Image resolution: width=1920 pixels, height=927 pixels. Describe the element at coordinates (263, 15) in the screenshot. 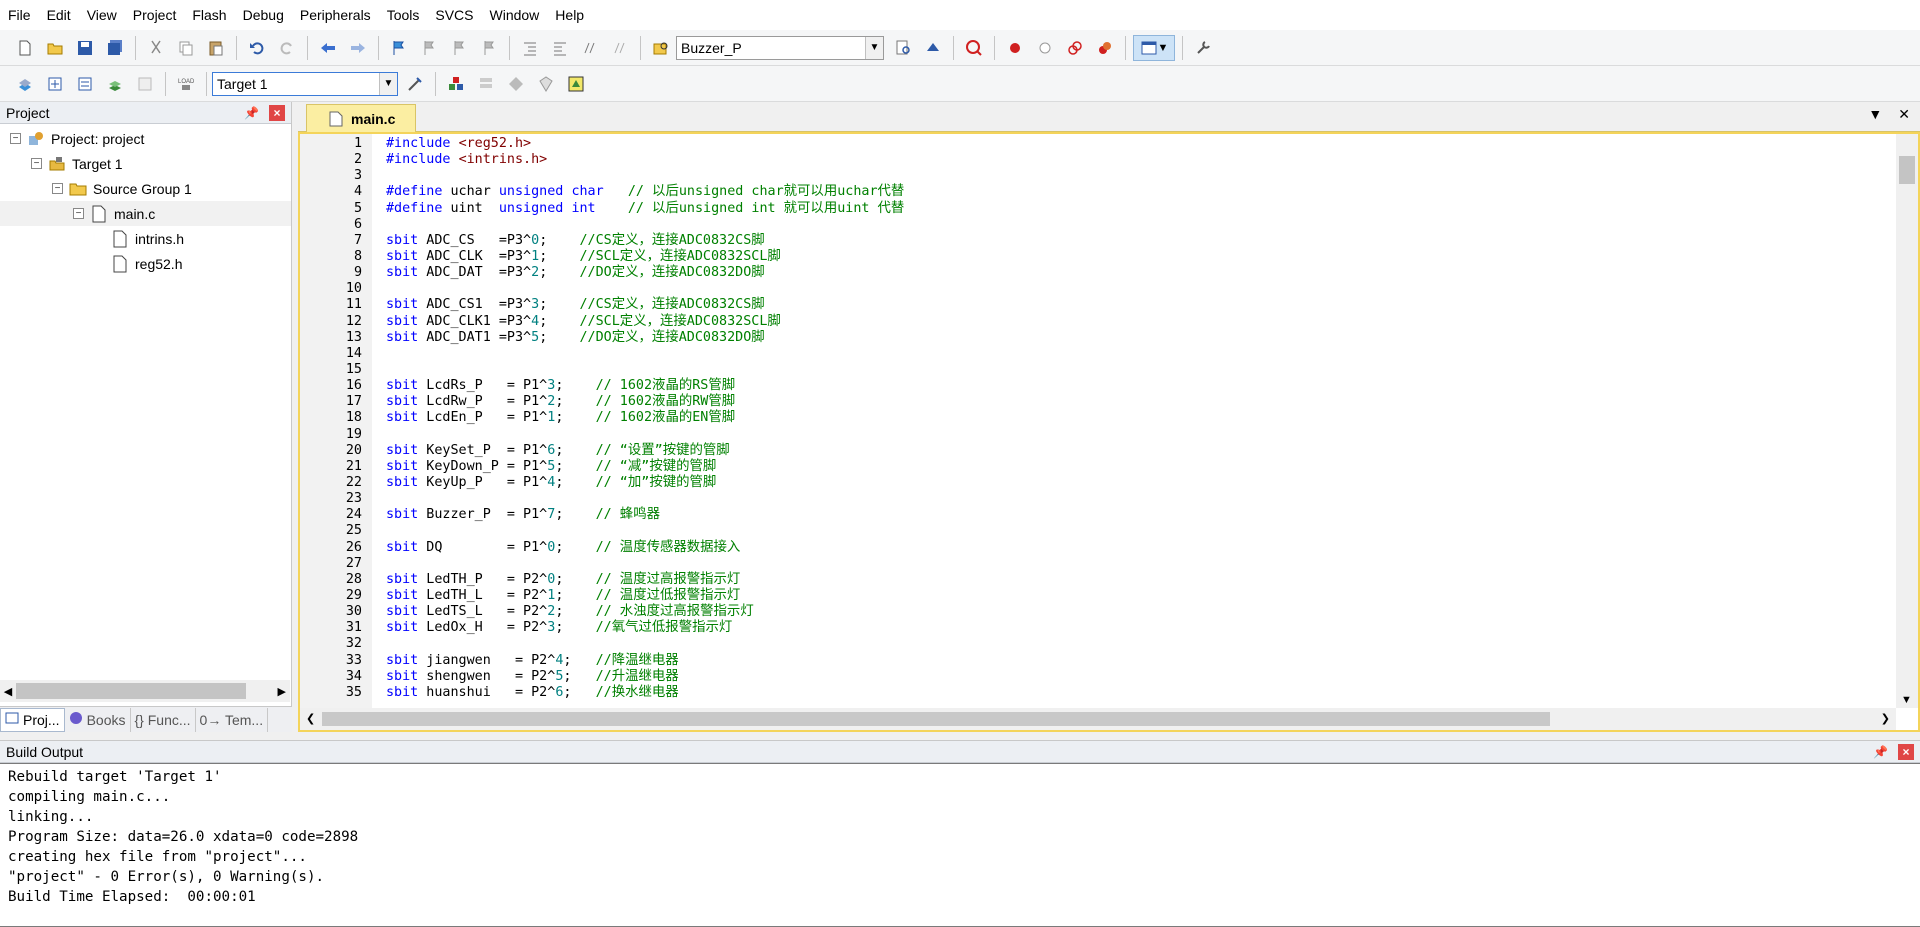

I see `menu-debug: Debug` at that location.